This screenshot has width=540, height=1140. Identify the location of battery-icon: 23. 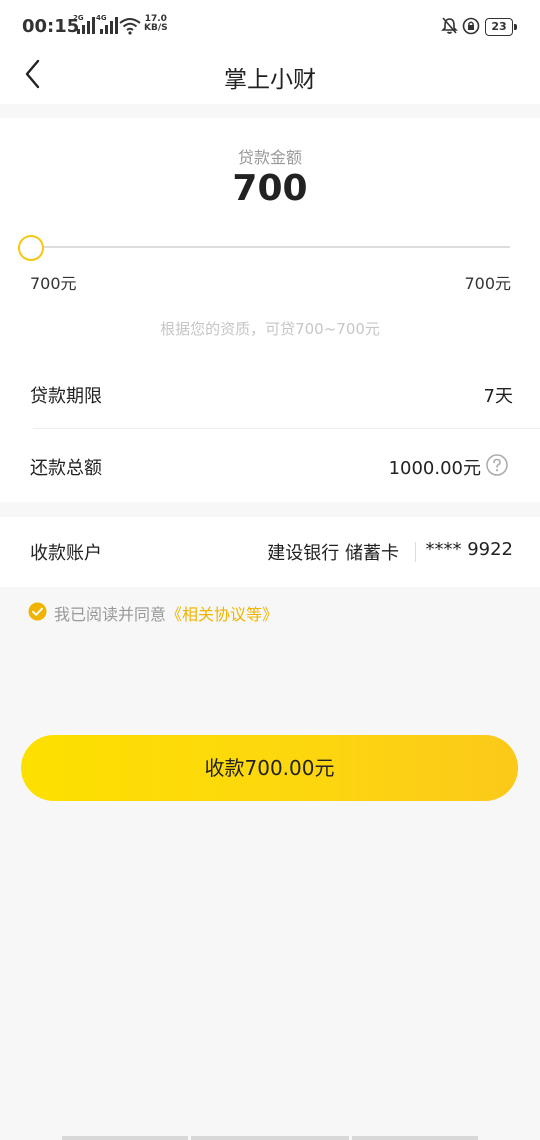
(501, 27).